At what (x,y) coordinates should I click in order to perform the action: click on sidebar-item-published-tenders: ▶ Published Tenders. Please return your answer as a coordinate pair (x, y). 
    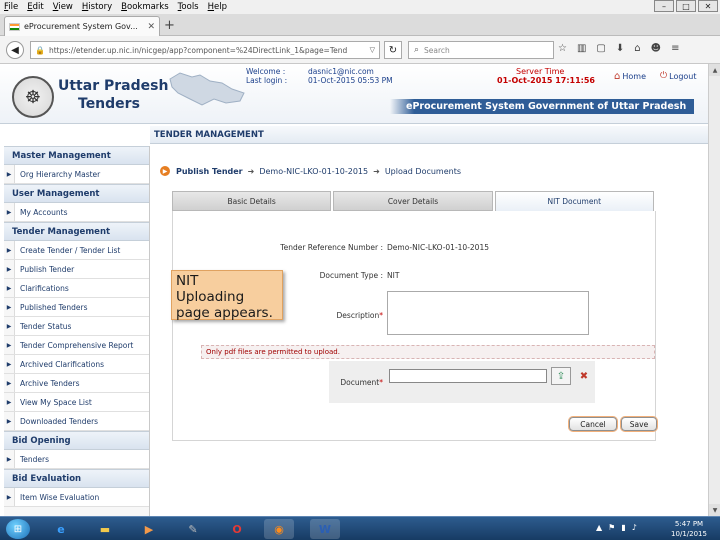
    Looking at the image, I should click on (76, 307).